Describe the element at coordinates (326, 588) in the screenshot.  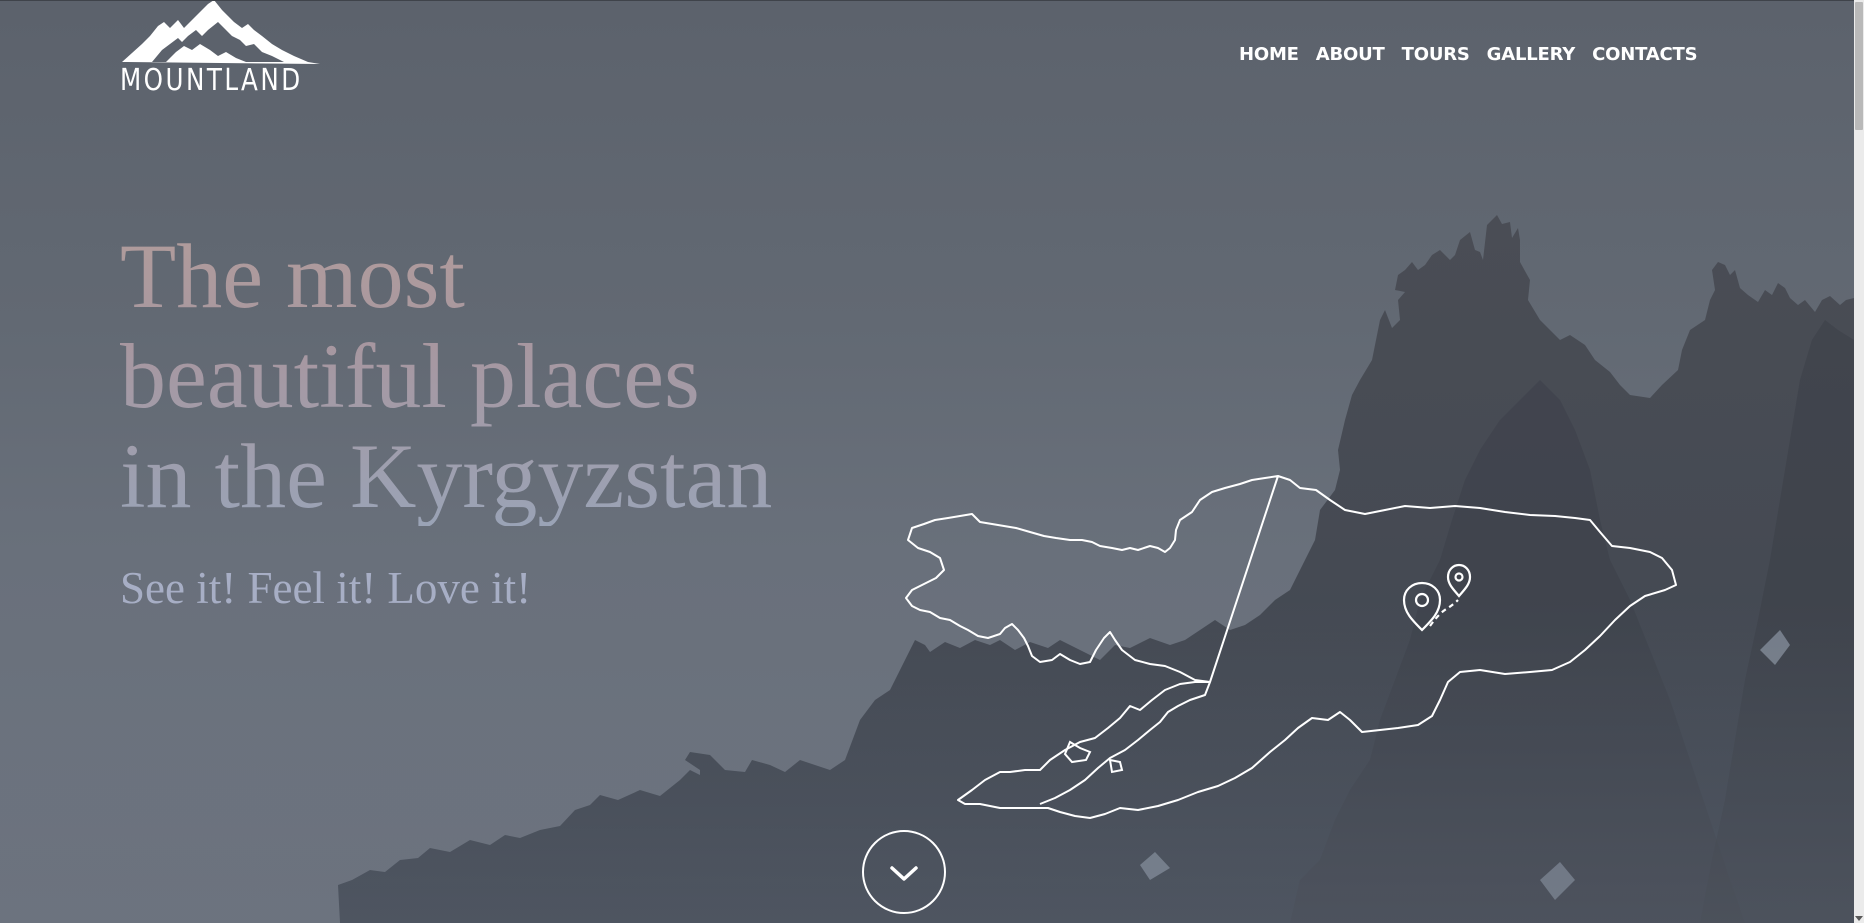
I see `hero-tagline: See it! Feel it! Love it!` at that location.